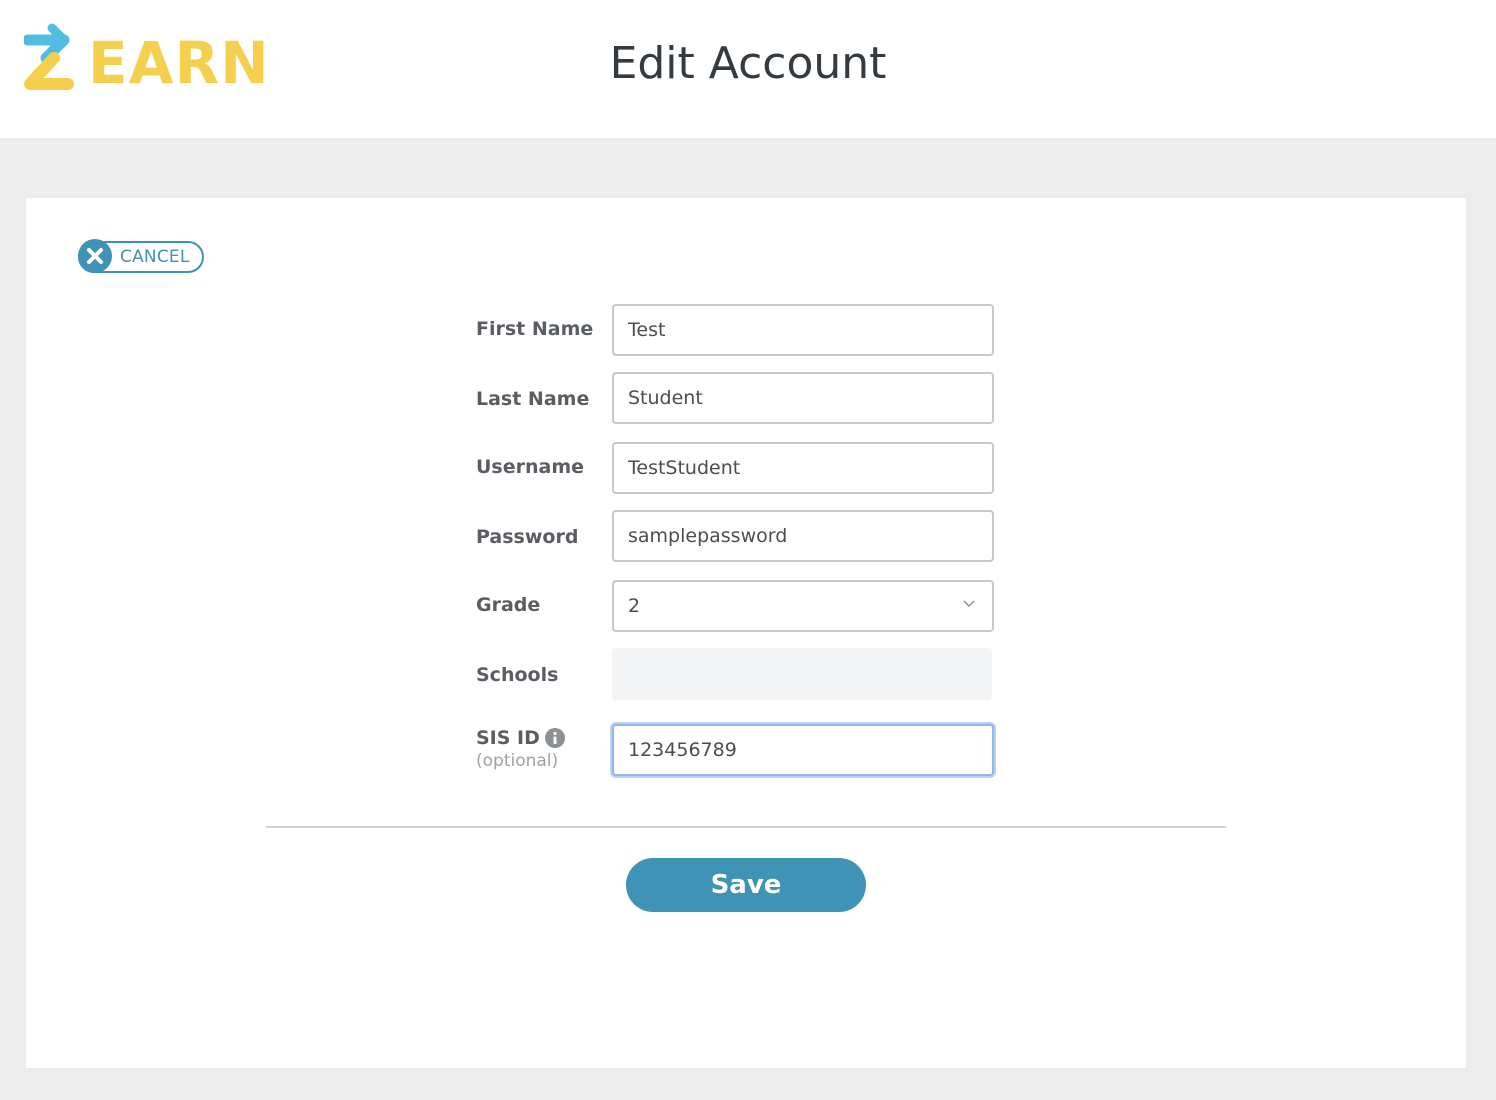  What do you see at coordinates (746, 827) in the screenshot?
I see `form-divider` at bounding box center [746, 827].